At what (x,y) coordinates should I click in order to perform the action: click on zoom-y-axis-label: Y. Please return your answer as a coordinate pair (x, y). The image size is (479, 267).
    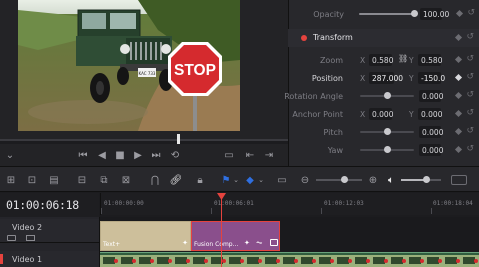
    Looking at the image, I should click on (411, 60).